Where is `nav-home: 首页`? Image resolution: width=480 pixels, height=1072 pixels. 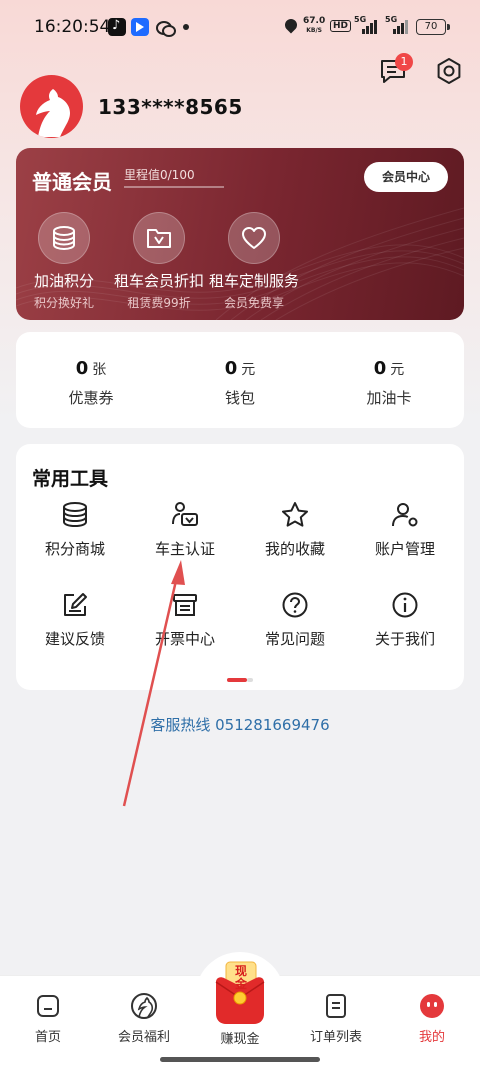 nav-home: 首页 is located at coordinates (48, 1018).